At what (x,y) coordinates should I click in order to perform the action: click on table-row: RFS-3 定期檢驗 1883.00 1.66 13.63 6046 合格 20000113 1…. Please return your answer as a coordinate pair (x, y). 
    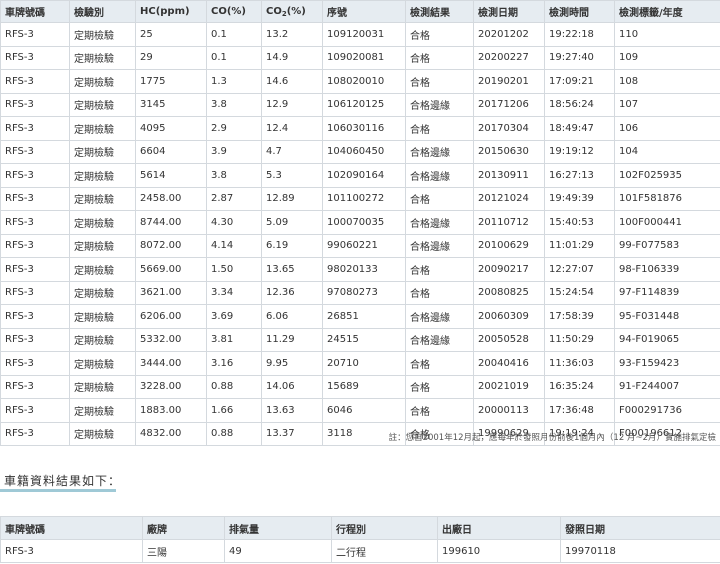
    Looking at the image, I should click on (360, 410).